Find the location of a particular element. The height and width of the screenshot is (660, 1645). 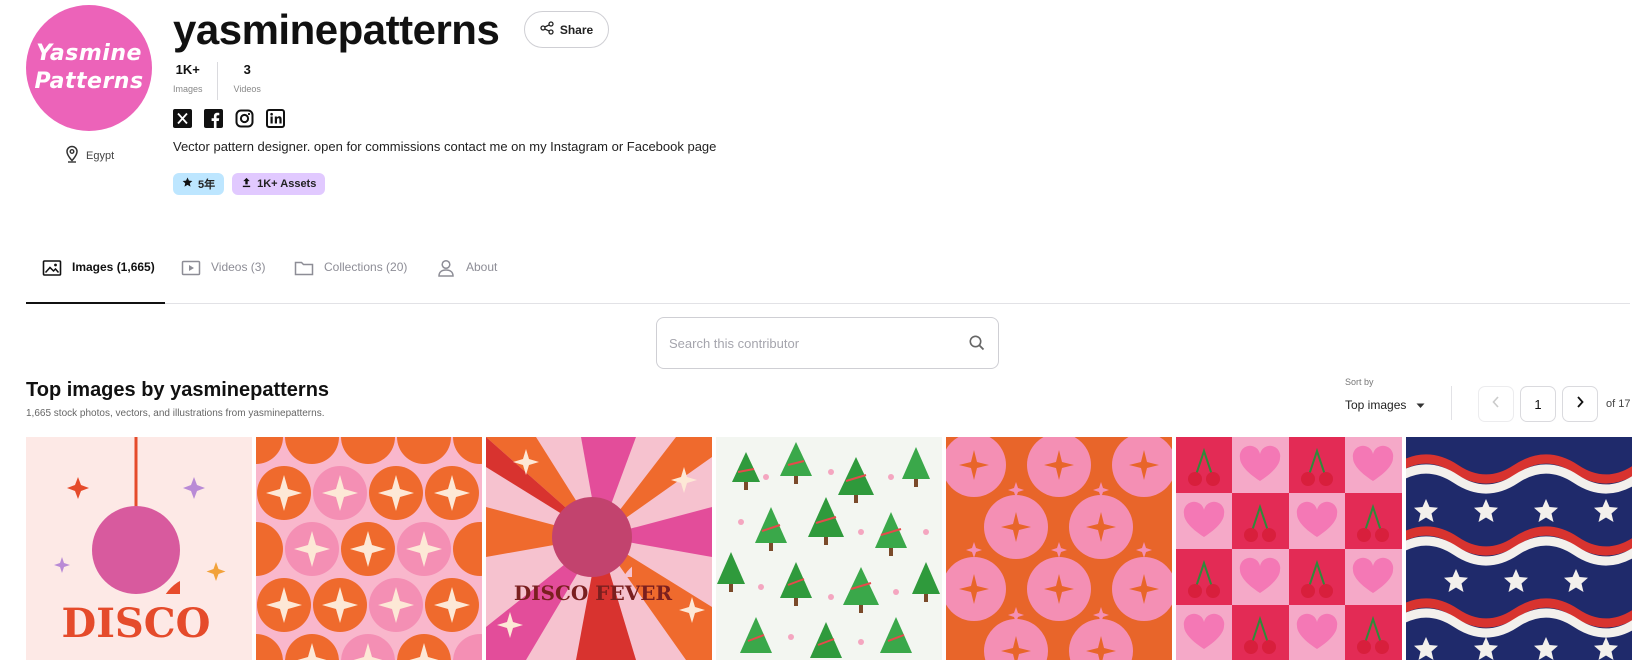

tab-label: About is located at coordinates (482, 267).